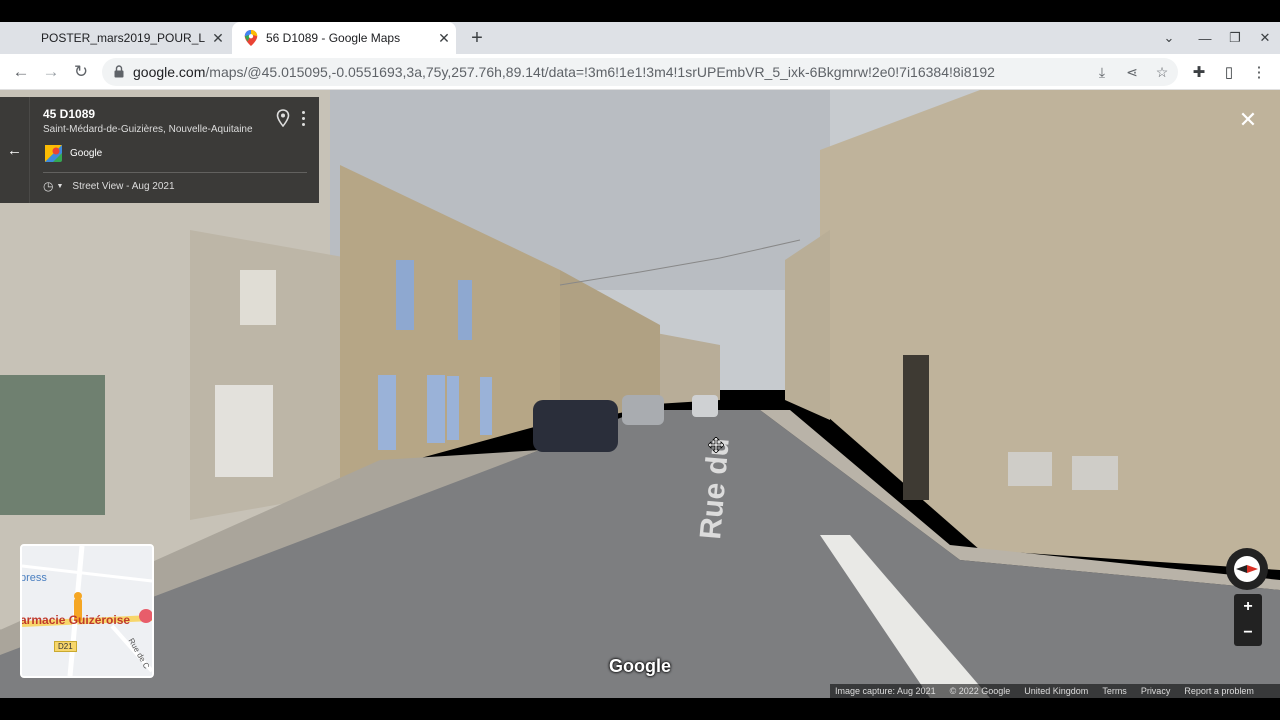 The width and height of the screenshot is (1280, 720). I want to click on provider-row: Google, so click(73, 153).